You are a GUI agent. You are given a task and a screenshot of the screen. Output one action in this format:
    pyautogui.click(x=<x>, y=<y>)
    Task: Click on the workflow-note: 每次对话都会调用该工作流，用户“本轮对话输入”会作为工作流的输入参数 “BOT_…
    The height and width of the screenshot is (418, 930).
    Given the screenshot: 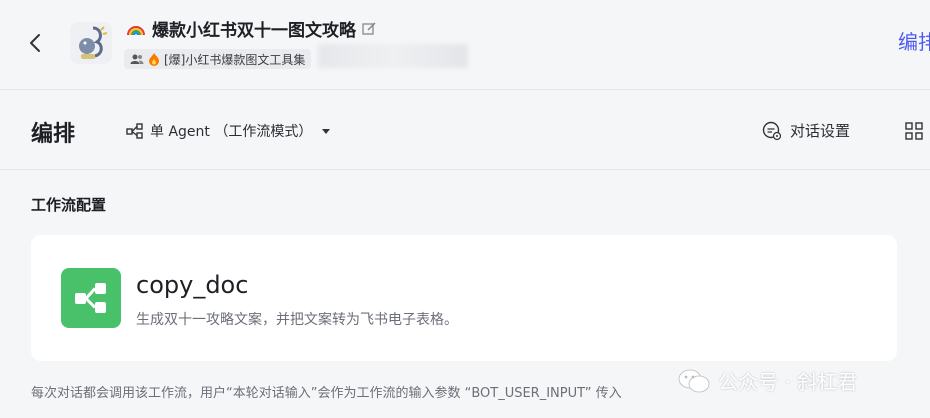 What is the action you would take?
    pyautogui.click(x=326, y=393)
    